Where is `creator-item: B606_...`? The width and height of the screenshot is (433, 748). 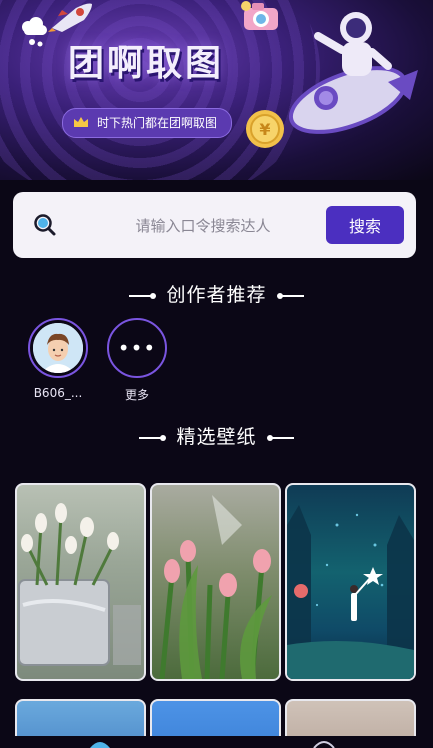 creator-item: B606_... is located at coordinates (58, 359).